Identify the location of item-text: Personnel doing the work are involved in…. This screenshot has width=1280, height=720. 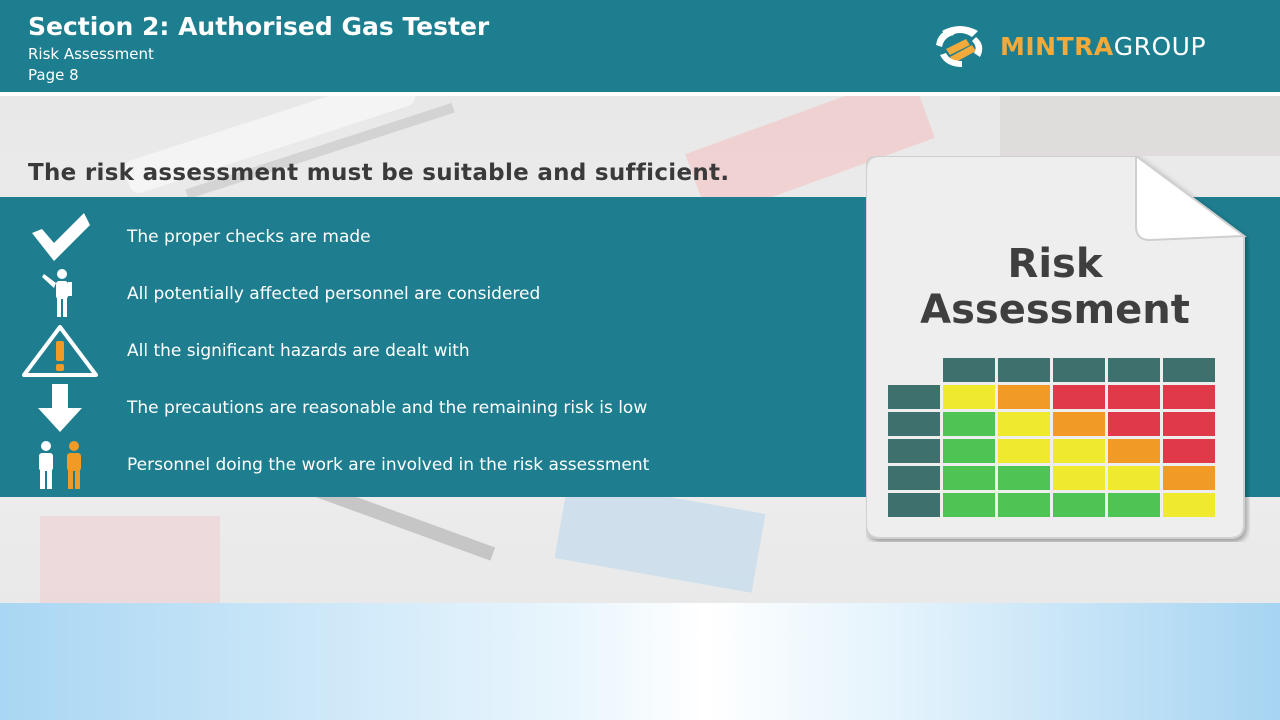
(388, 465).